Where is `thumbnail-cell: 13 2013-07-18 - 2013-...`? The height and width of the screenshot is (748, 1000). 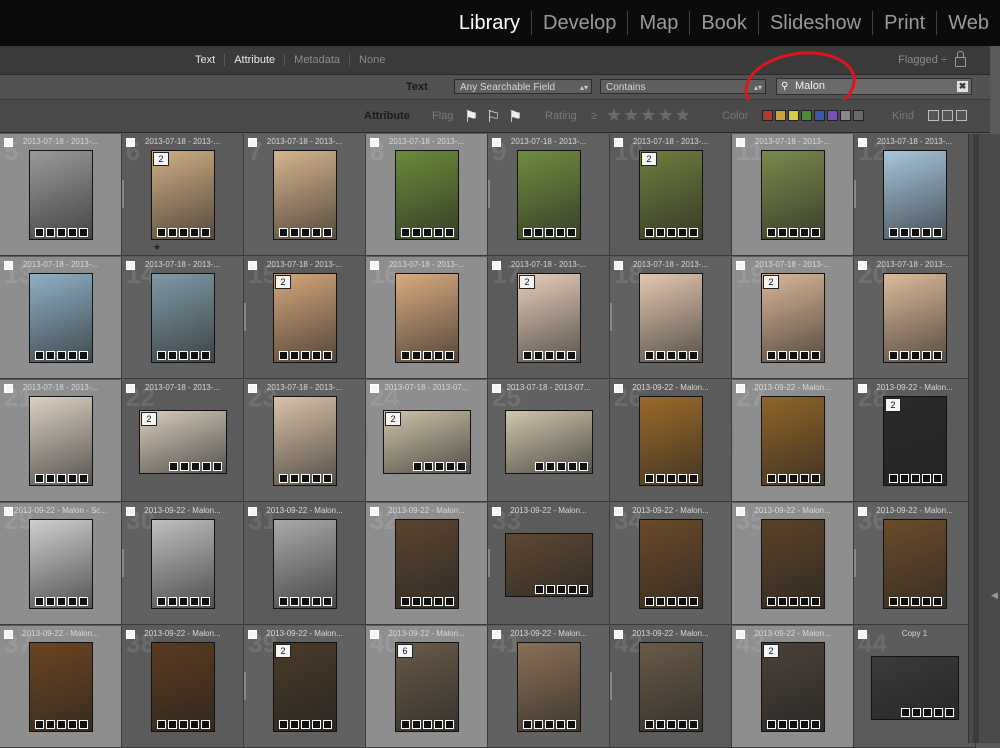
thumbnail-cell: 13 2013-07-18 - 2013-... is located at coordinates (61, 318).